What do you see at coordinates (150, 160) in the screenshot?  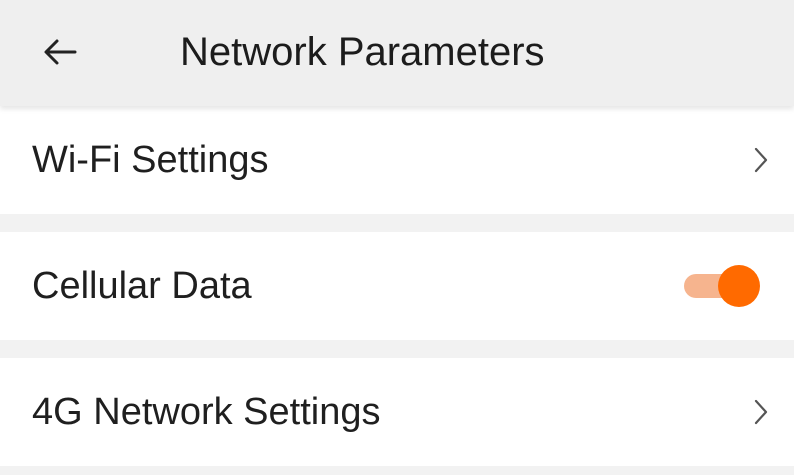 I see `wifi-settings-label: Wi-Fi Settings` at bounding box center [150, 160].